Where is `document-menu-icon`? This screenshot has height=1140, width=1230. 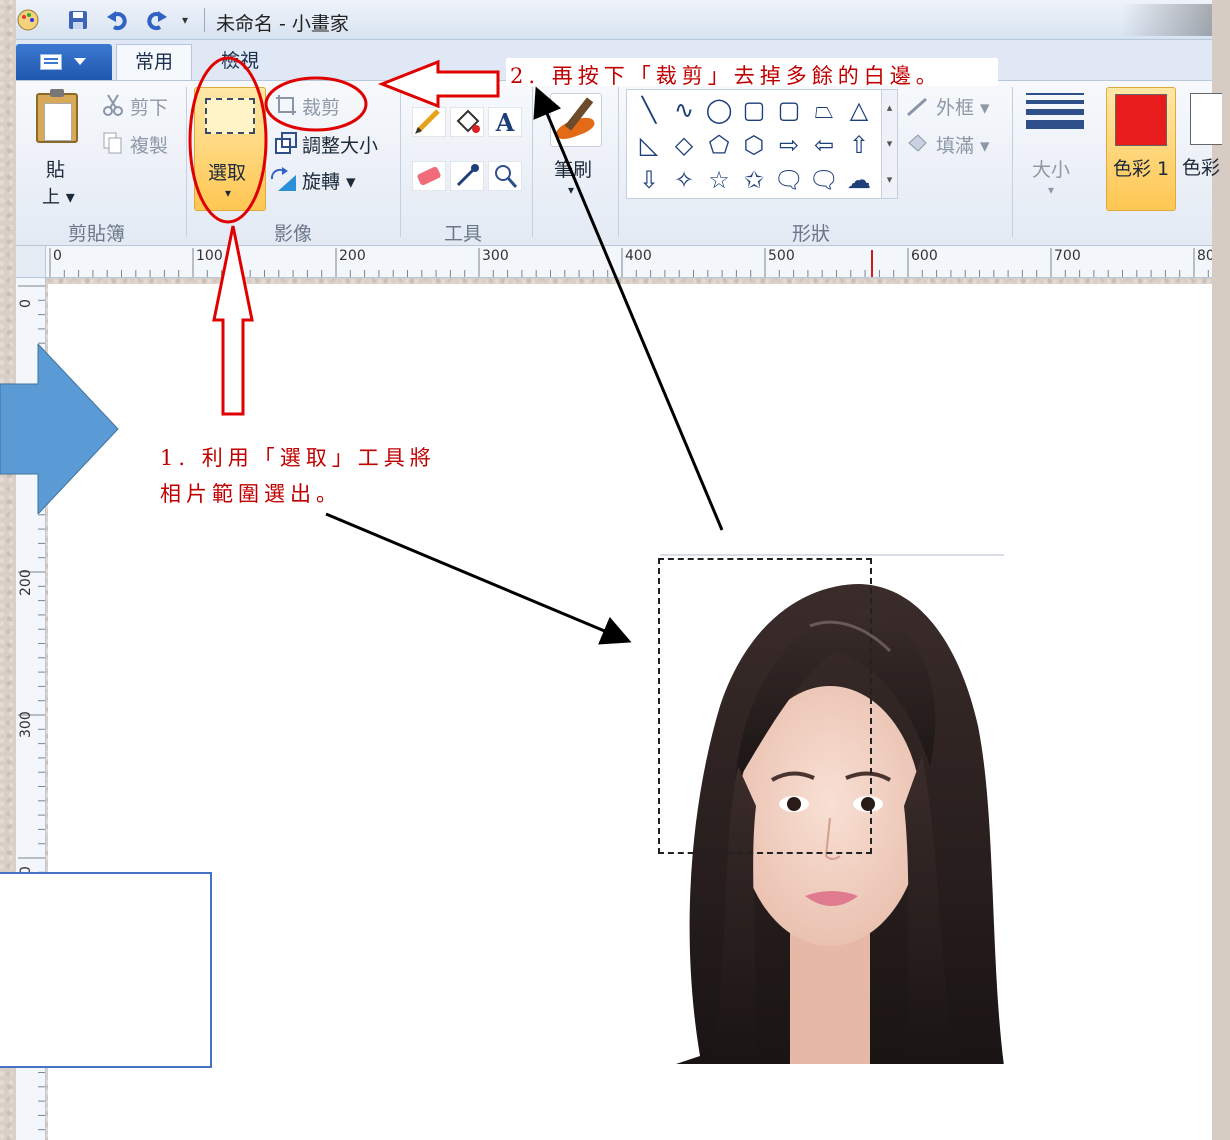
document-menu-icon is located at coordinates (51, 62).